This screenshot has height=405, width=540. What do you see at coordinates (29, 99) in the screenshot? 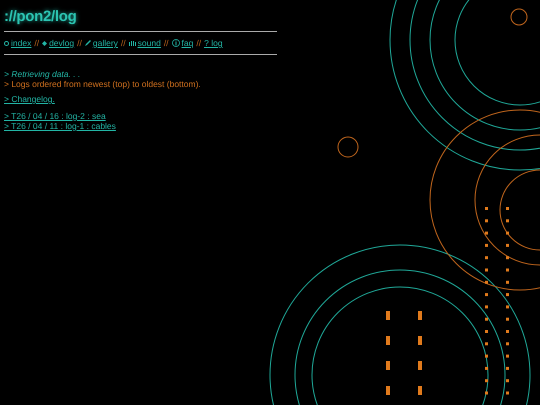
I see `changelog-link: > Changelog.` at bounding box center [29, 99].